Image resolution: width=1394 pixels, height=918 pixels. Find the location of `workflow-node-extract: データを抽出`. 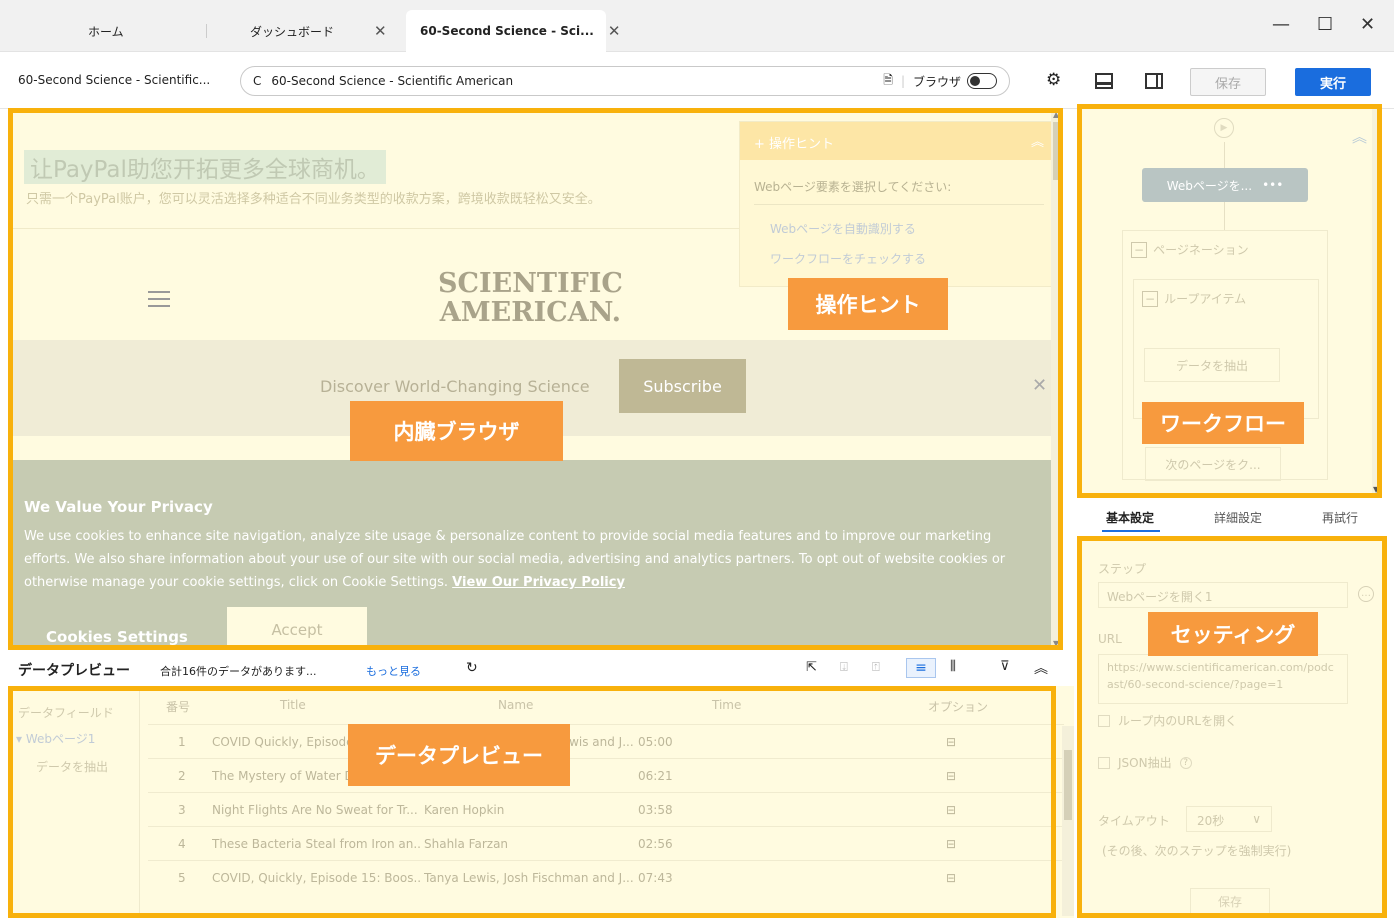

workflow-node-extract: データを抽出 is located at coordinates (1212, 365).